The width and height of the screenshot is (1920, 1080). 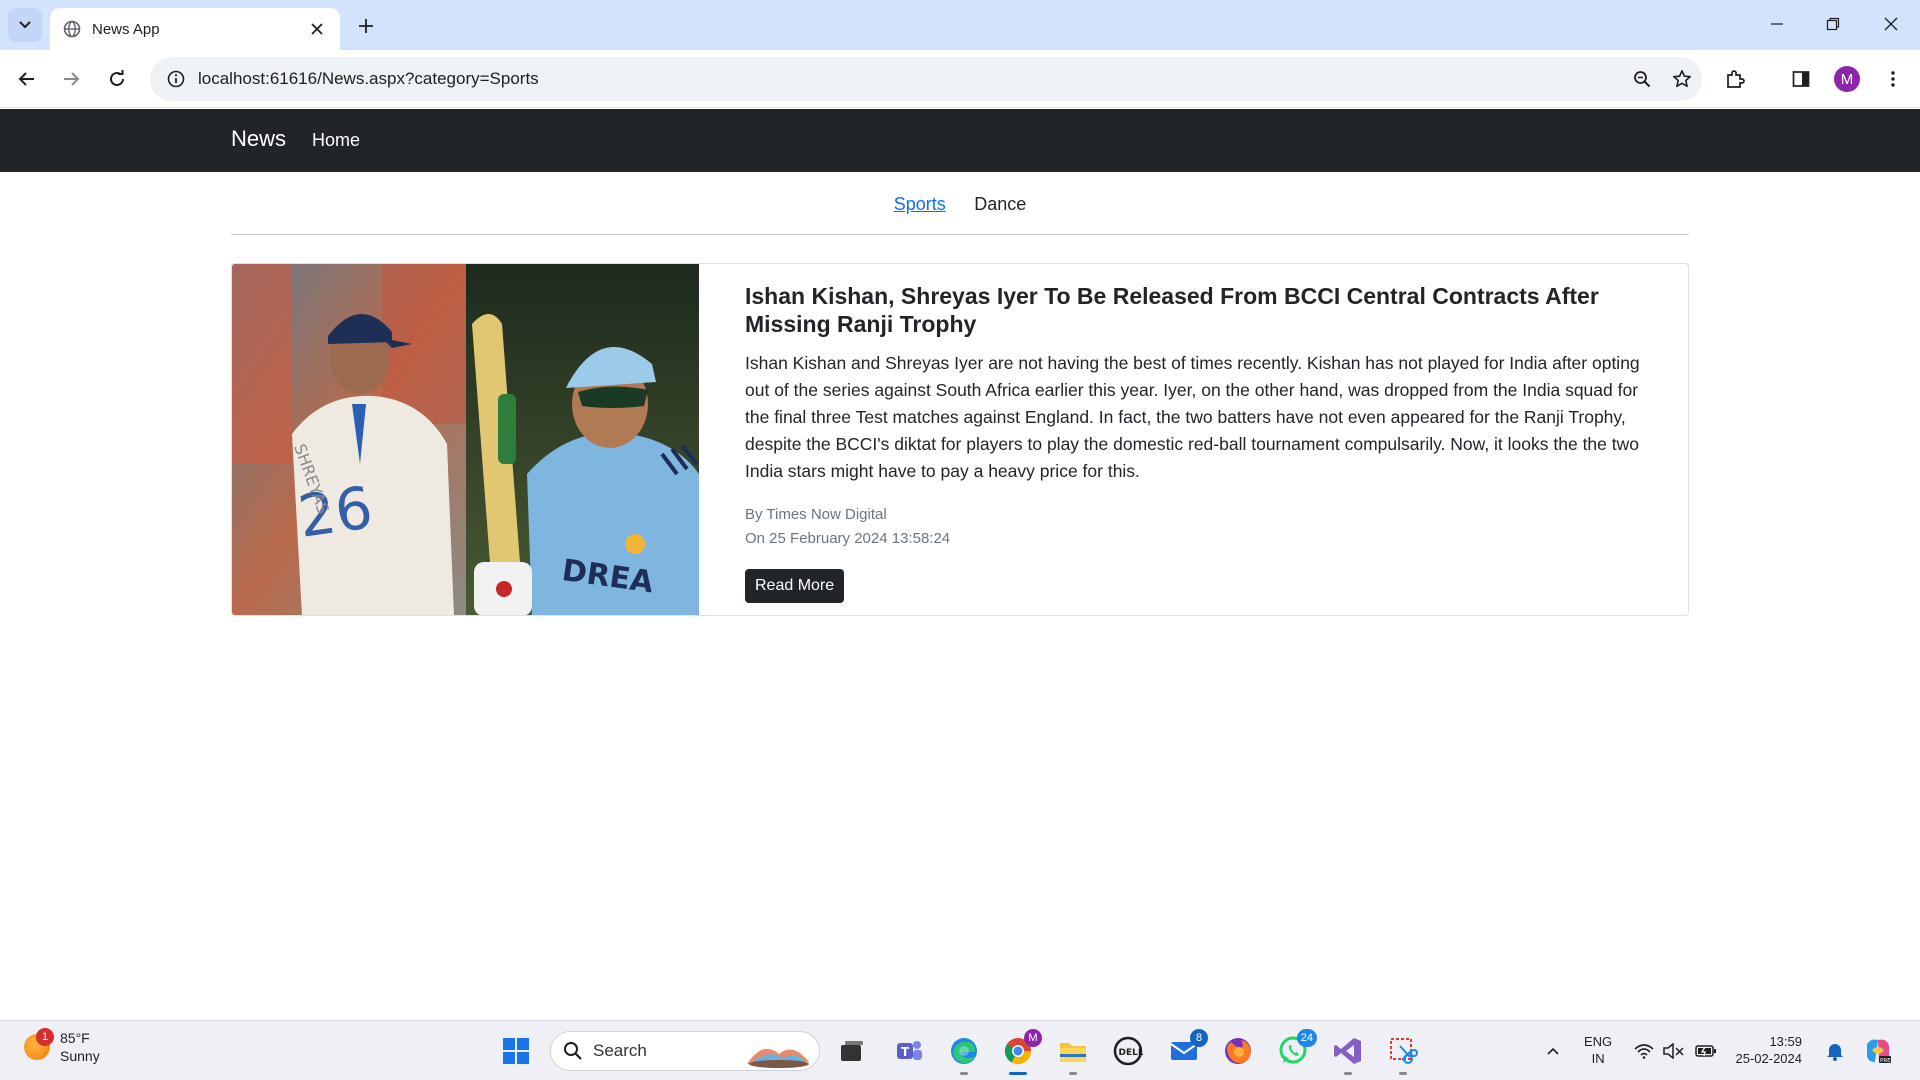 What do you see at coordinates (1885, 1061) in the screenshot?
I see `svg-text: PRE` at bounding box center [1885, 1061].